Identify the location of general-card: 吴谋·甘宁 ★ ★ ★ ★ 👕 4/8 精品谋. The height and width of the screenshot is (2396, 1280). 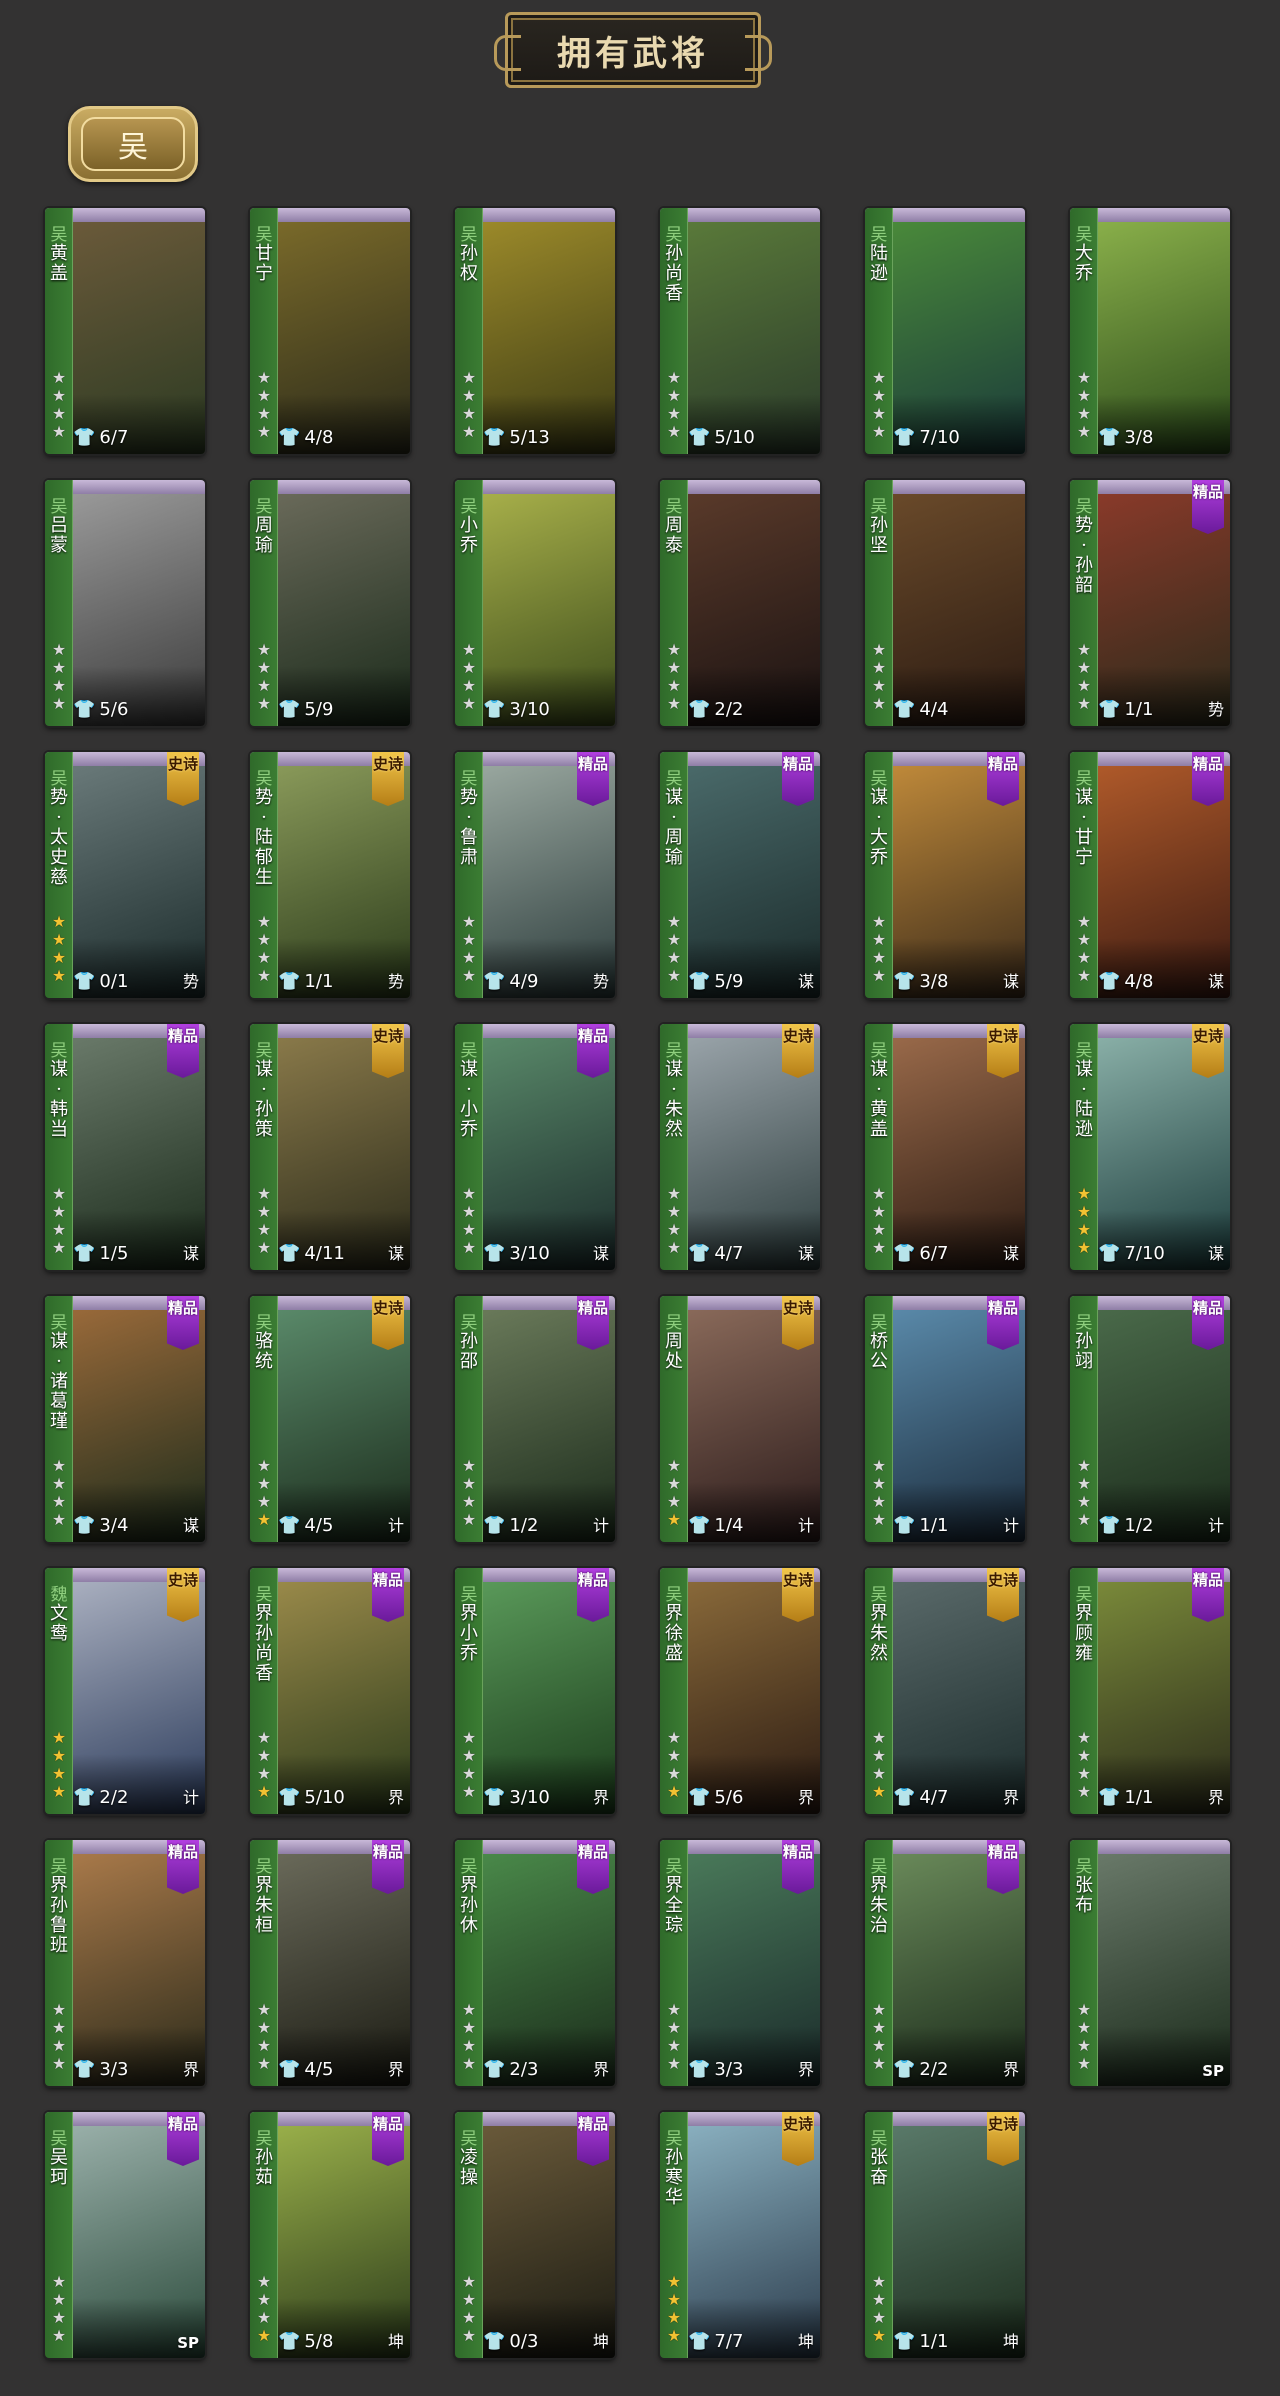
(1150, 875).